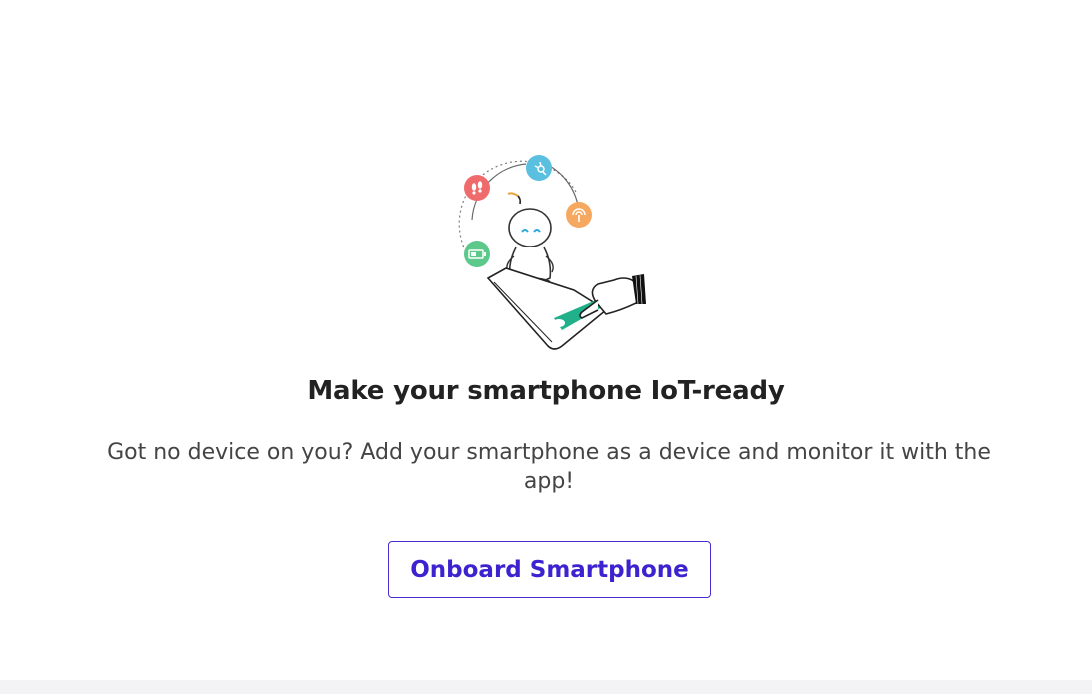 The width and height of the screenshot is (1092, 694). Describe the element at coordinates (546, 391) in the screenshot. I see `page-title: Make your smartphone IoT-ready` at that location.